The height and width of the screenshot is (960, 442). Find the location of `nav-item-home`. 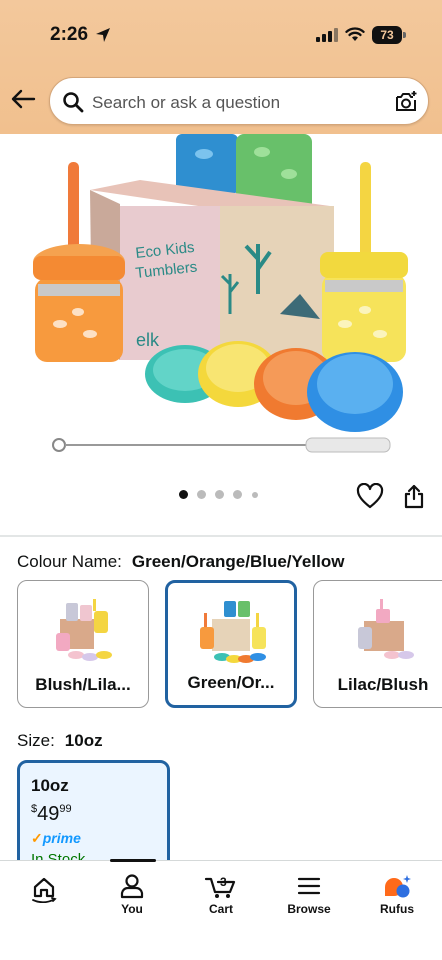

nav-item-home is located at coordinates (44, 889).